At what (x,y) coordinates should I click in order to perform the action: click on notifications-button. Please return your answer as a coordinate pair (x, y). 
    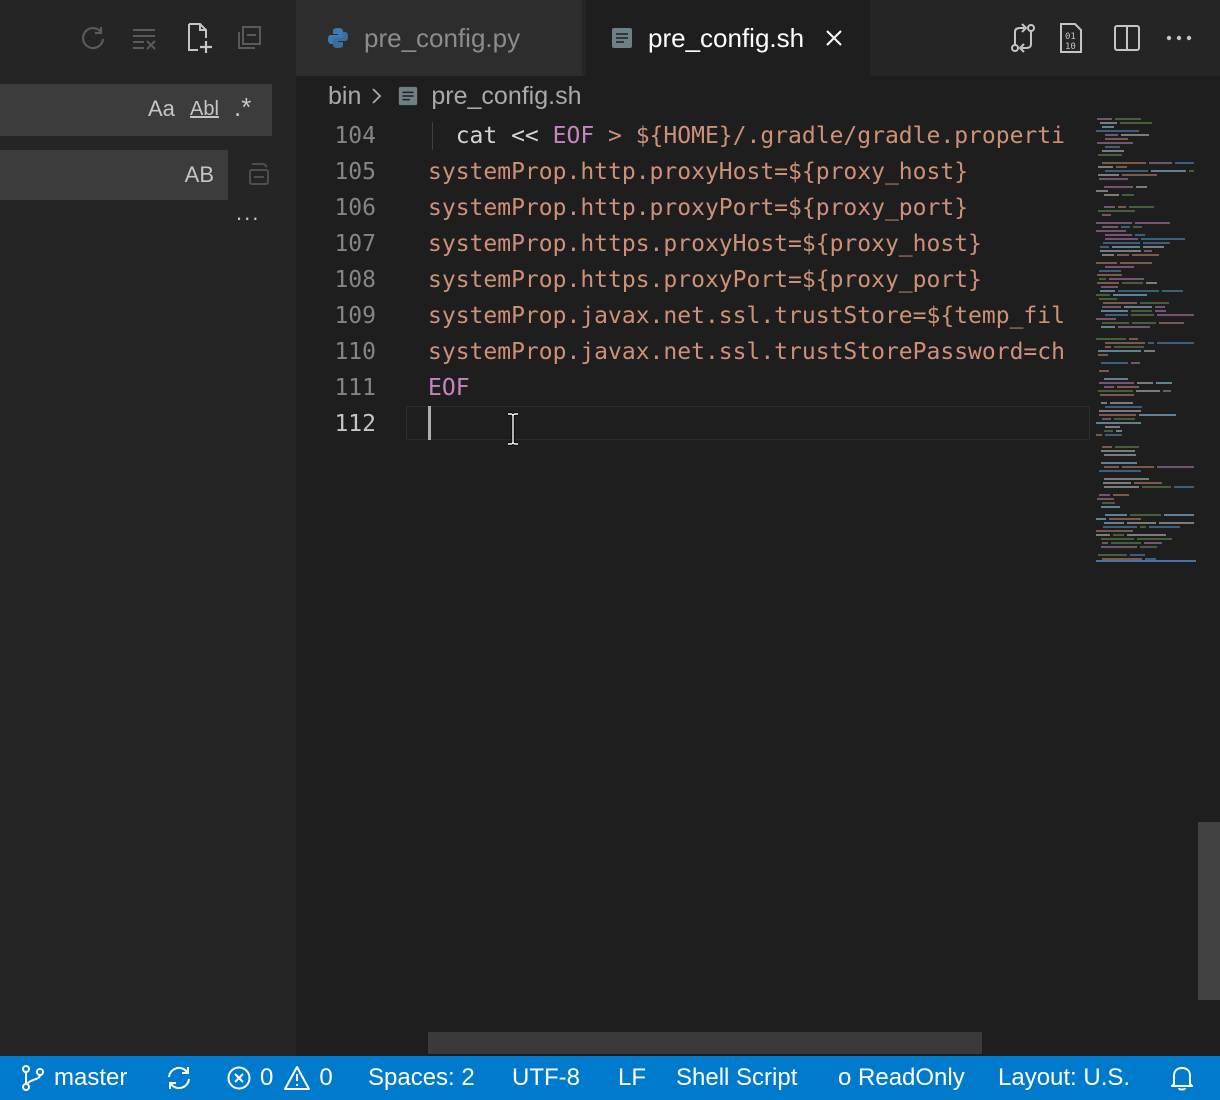
    Looking at the image, I should click on (1186, 1078).